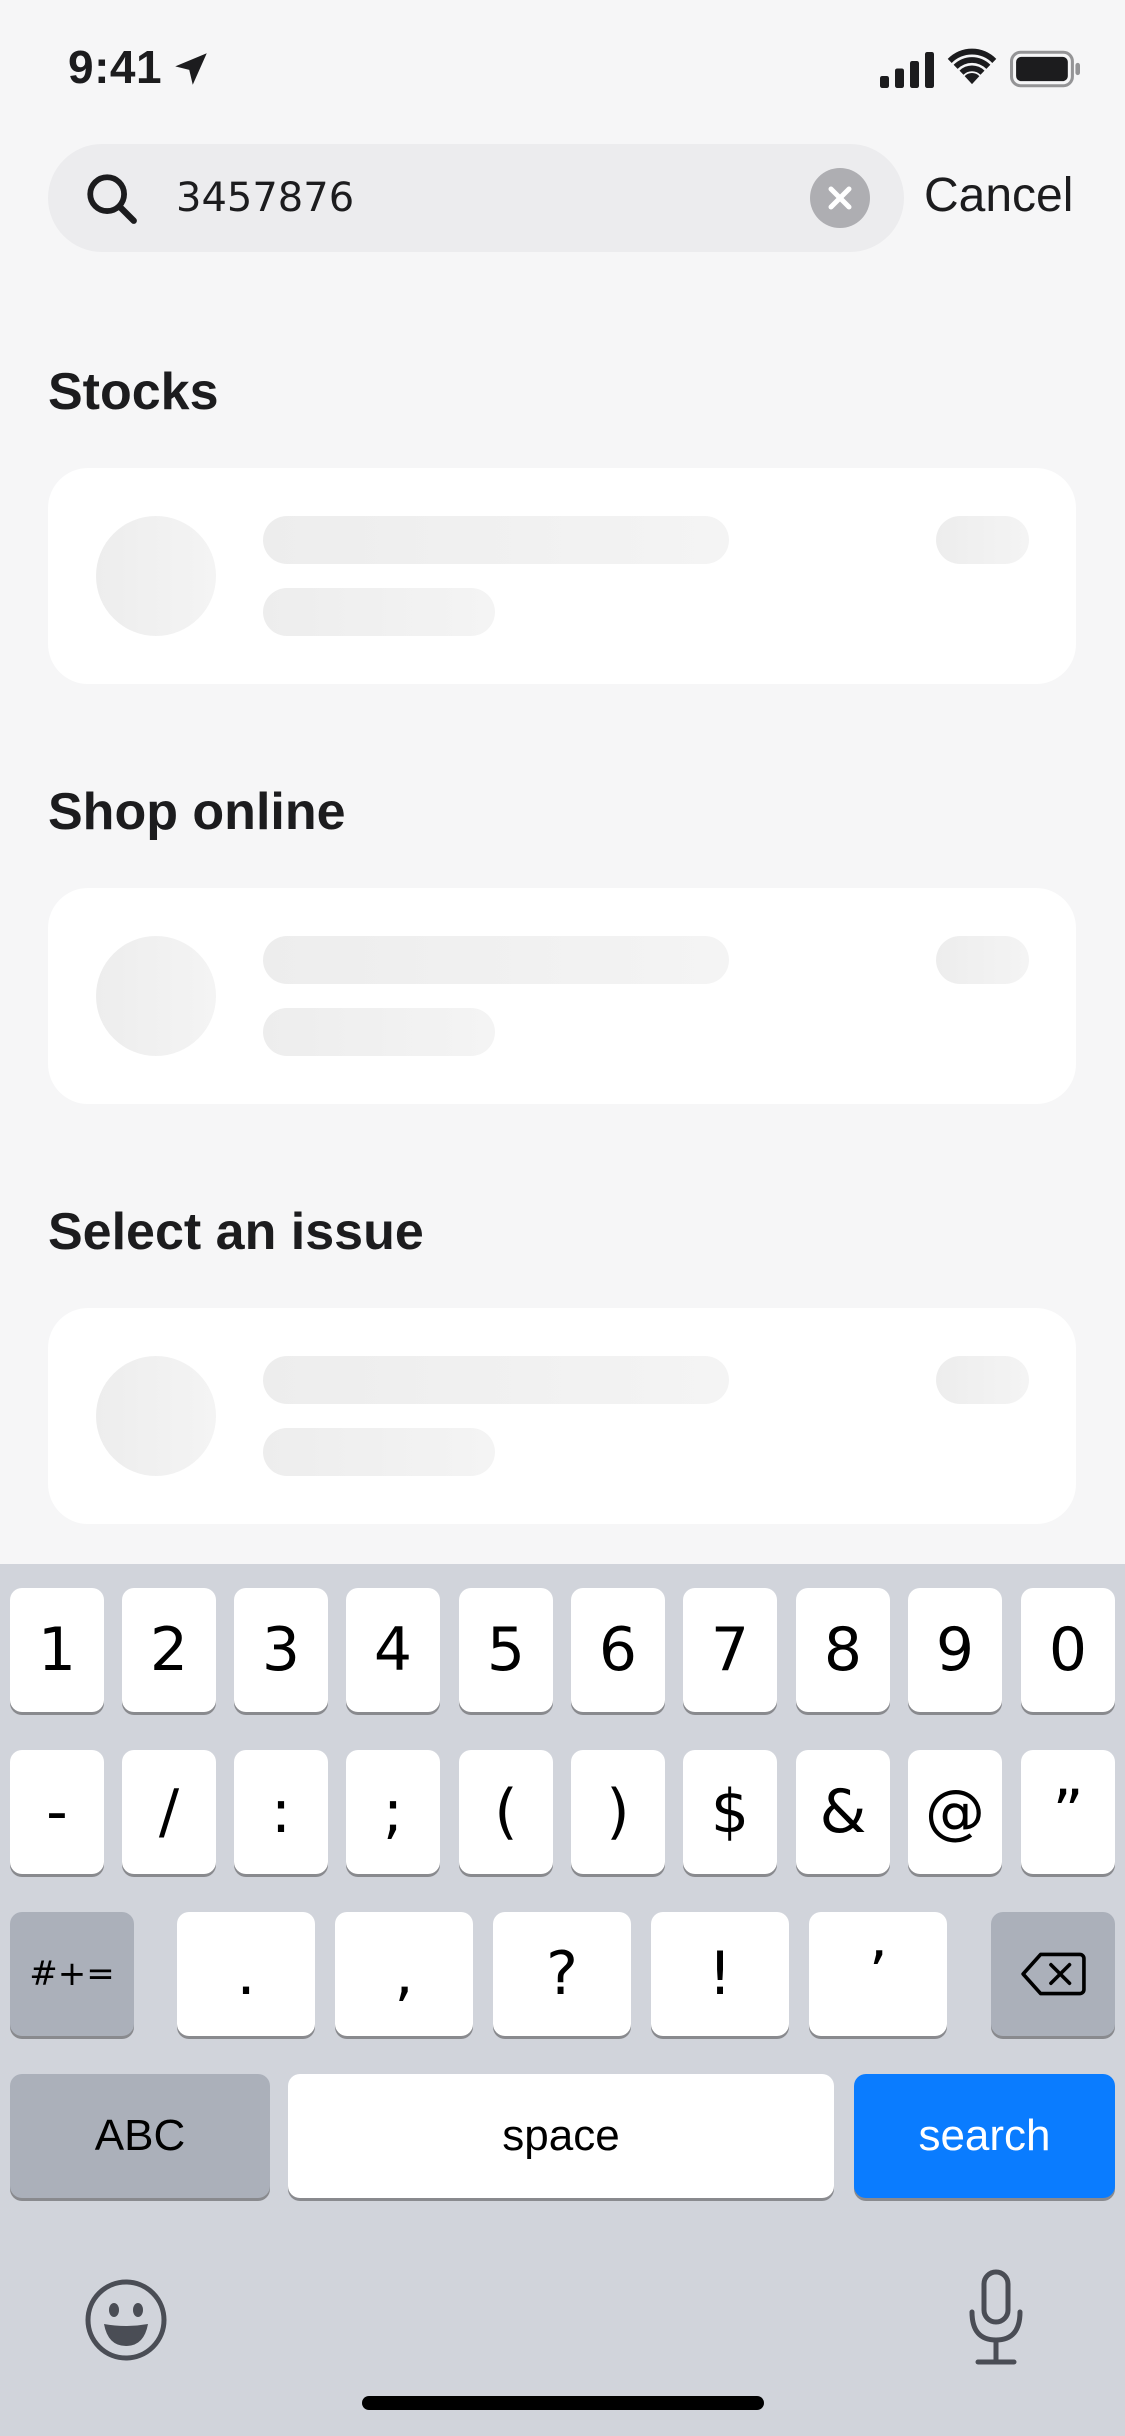 The image size is (1125, 2436). What do you see at coordinates (843, 1812) in the screenshot?
I see `key-ampersand: &` at bounding box center [843, 1812].